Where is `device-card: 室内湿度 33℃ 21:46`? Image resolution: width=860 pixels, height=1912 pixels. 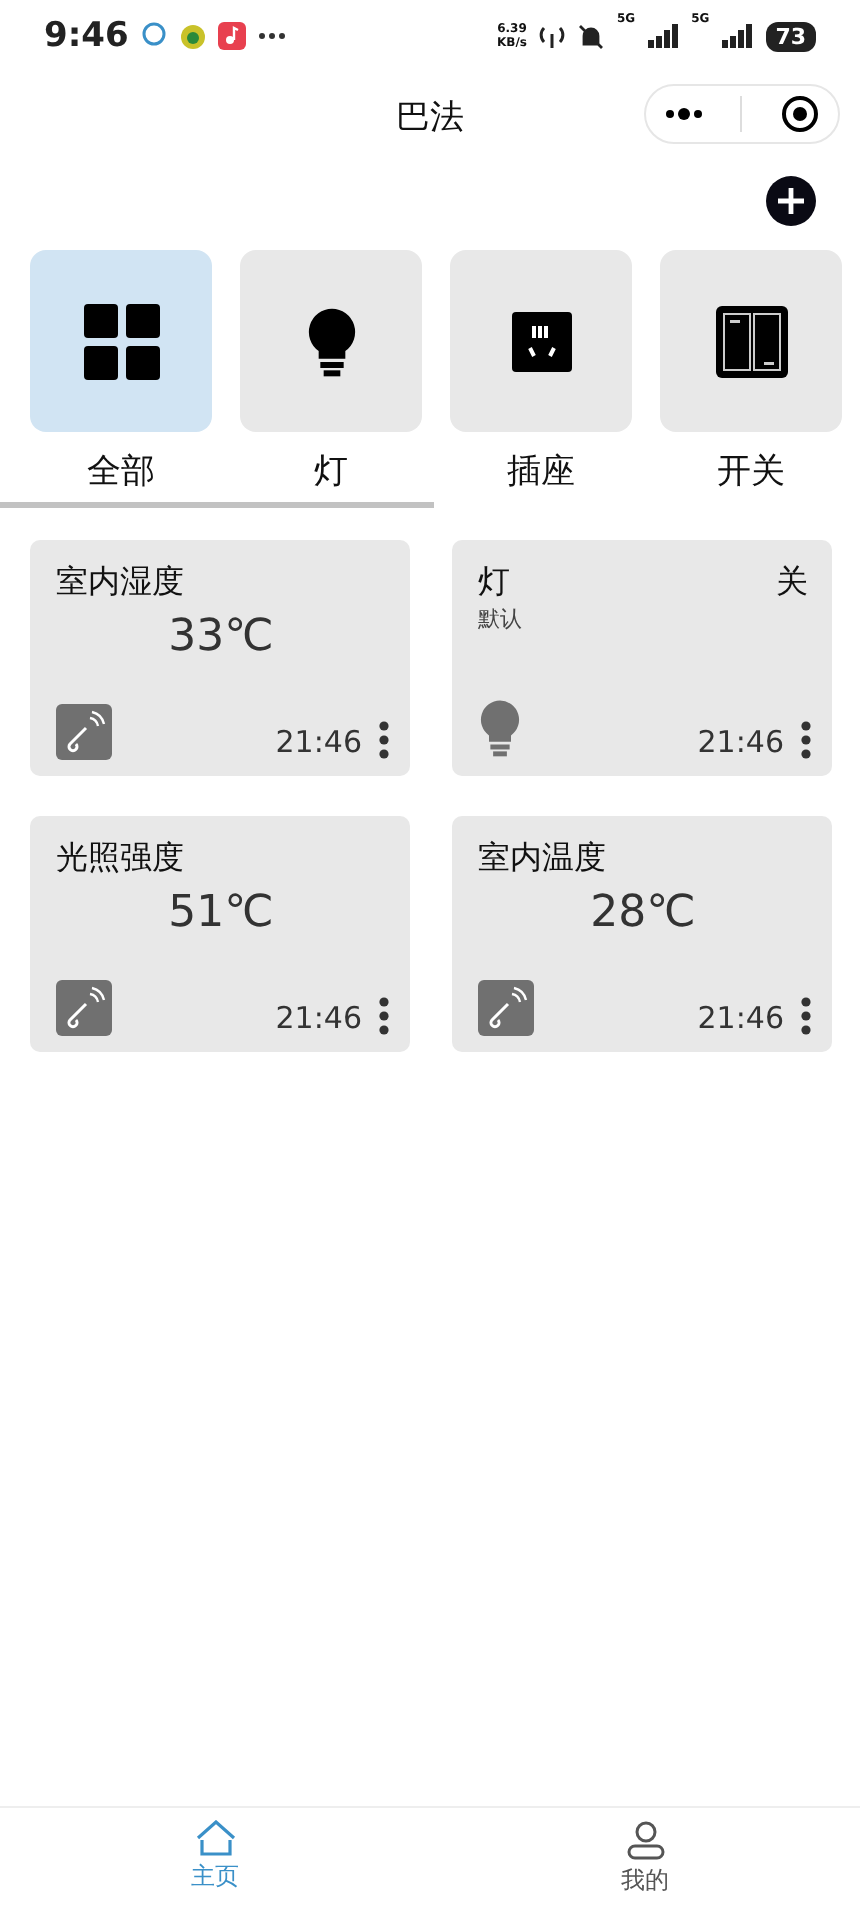
device-card: 室内湿度 33℃ 21:46 is located at coordinates (220, 658).